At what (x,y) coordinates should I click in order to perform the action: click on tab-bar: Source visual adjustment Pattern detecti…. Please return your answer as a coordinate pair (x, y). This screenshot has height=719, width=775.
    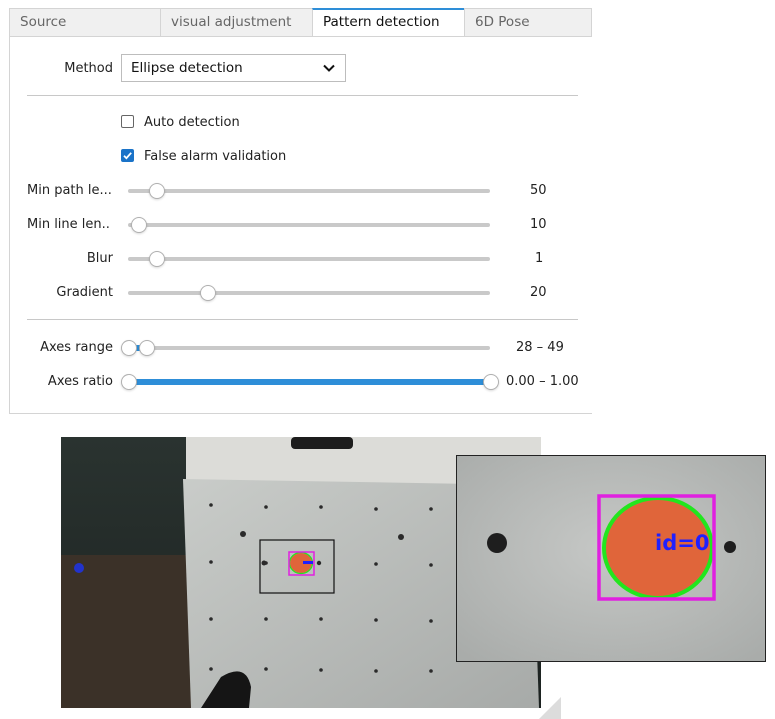
    Looking at the image, I should click on (300, 22).